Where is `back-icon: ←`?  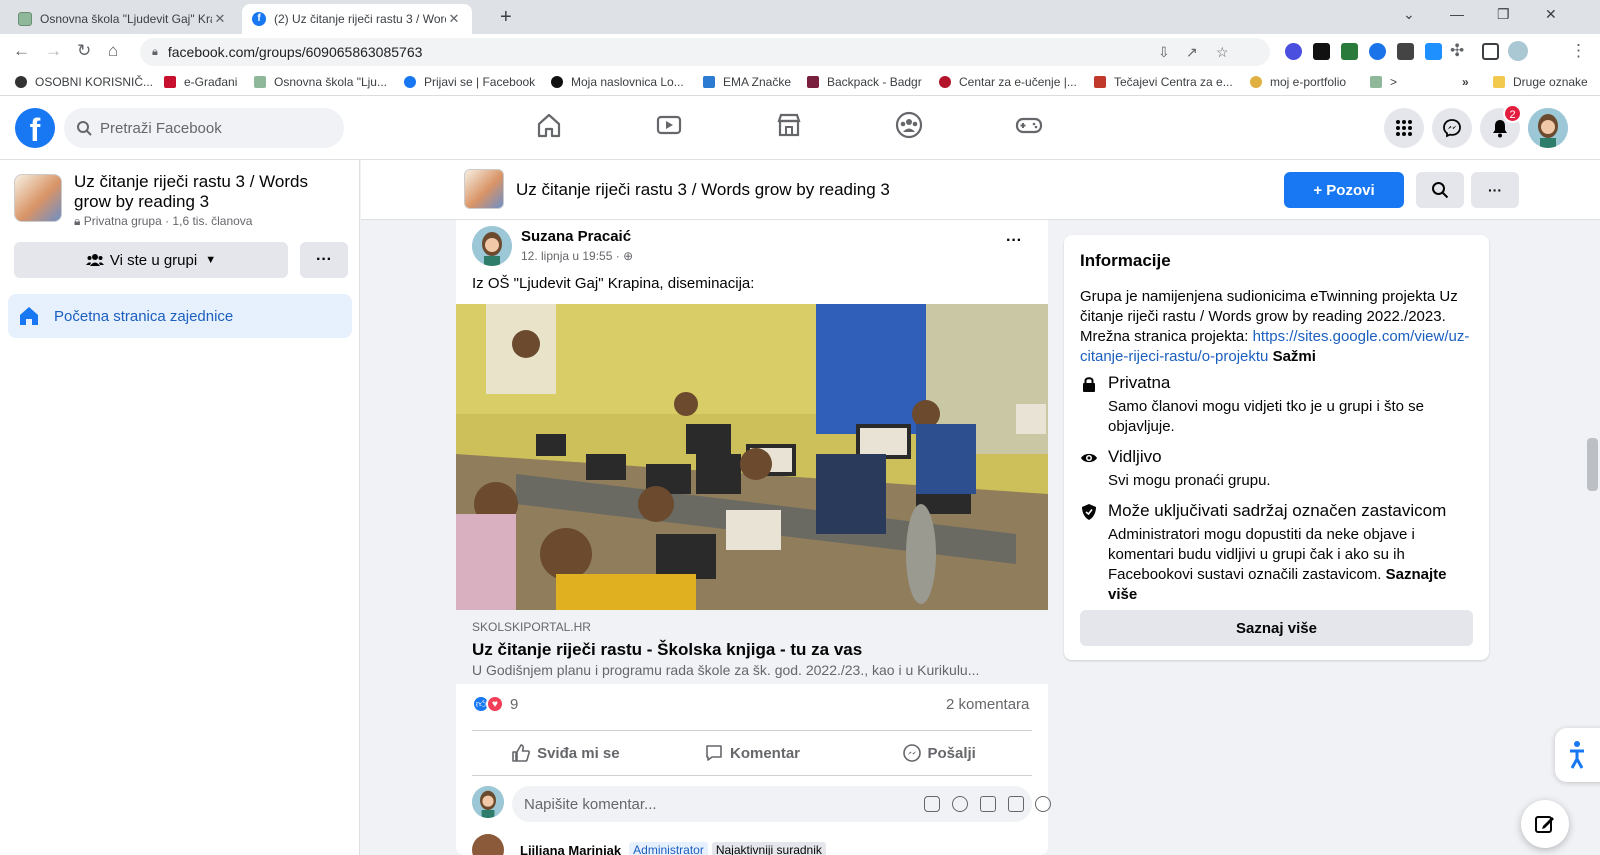 back-icon: ← is located at coordinates (21, 51).